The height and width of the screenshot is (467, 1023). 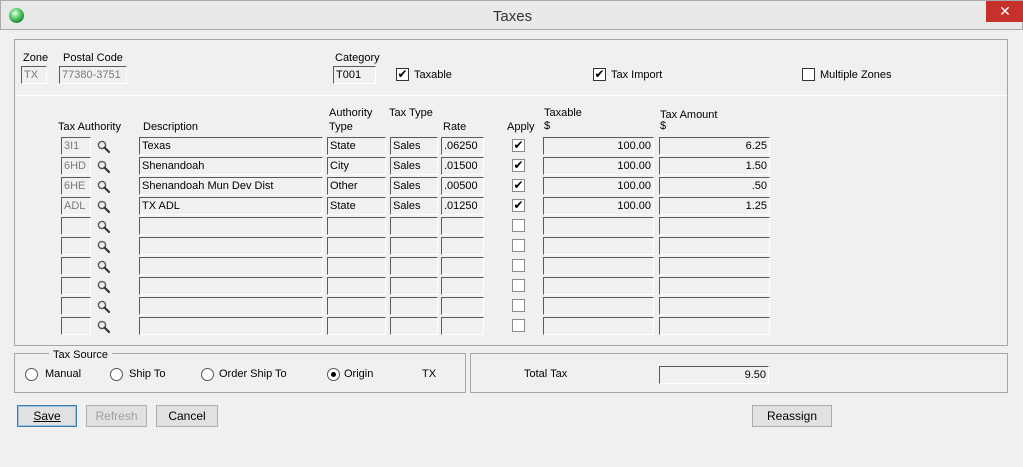 I want to click on total-tax-field: 9.50, so click(x=714, y=375).